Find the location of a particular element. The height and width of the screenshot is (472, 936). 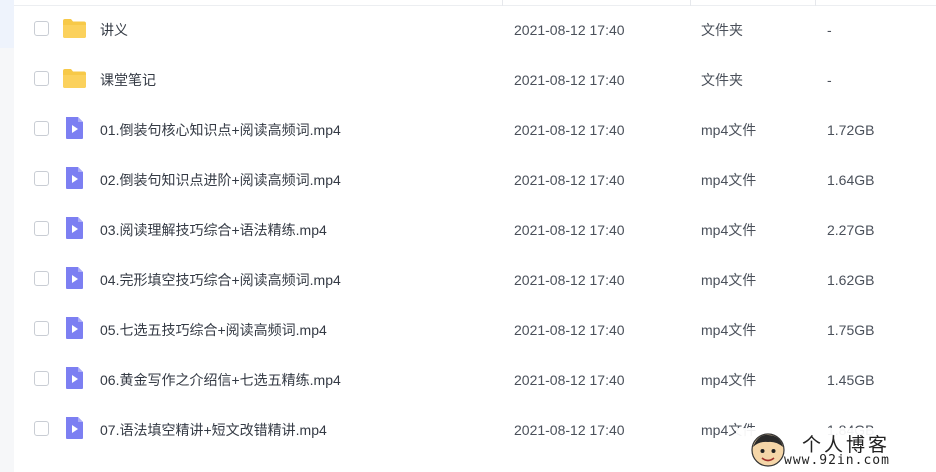

file-name: 01.倒装句核心知识点+阅读高频词.mp4 is located at coordinates (220, 130).